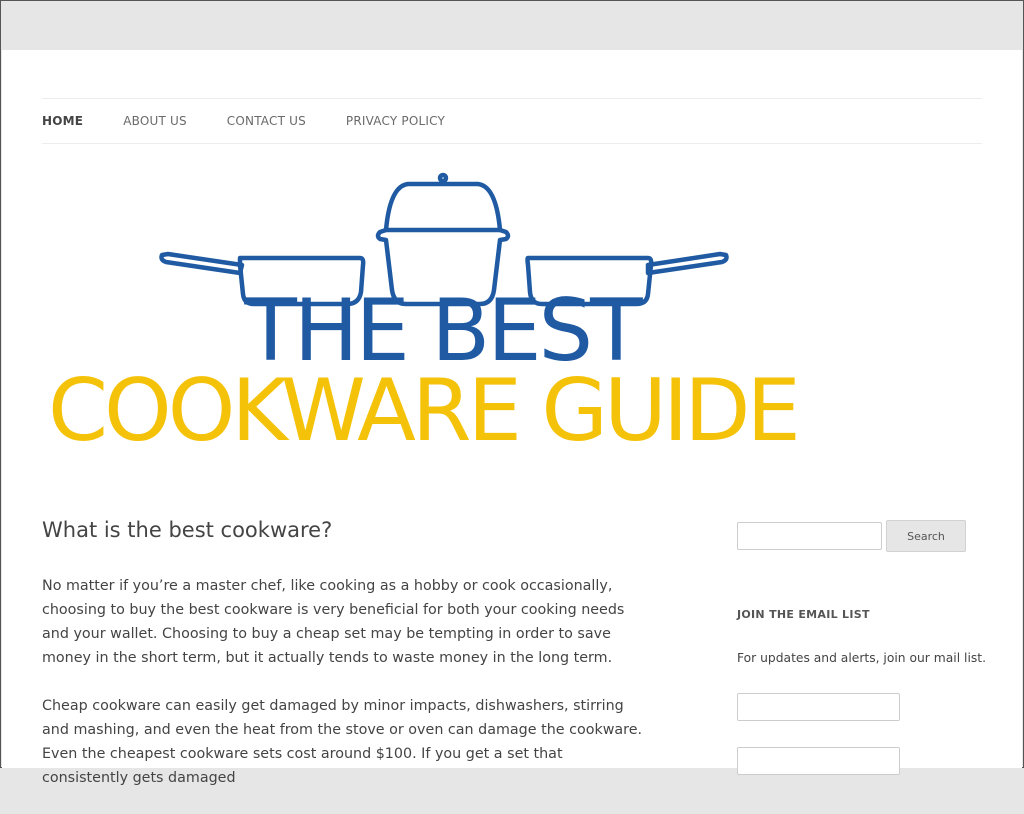  I want to click on article-title: What is the best cookware?, so click(187, 530).